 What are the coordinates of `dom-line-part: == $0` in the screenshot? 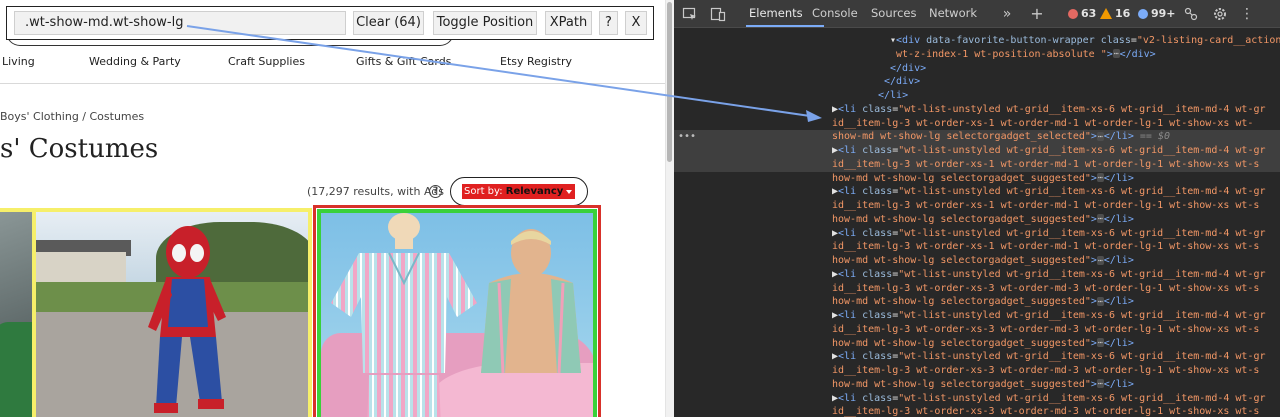 It's located at (1151, 137).